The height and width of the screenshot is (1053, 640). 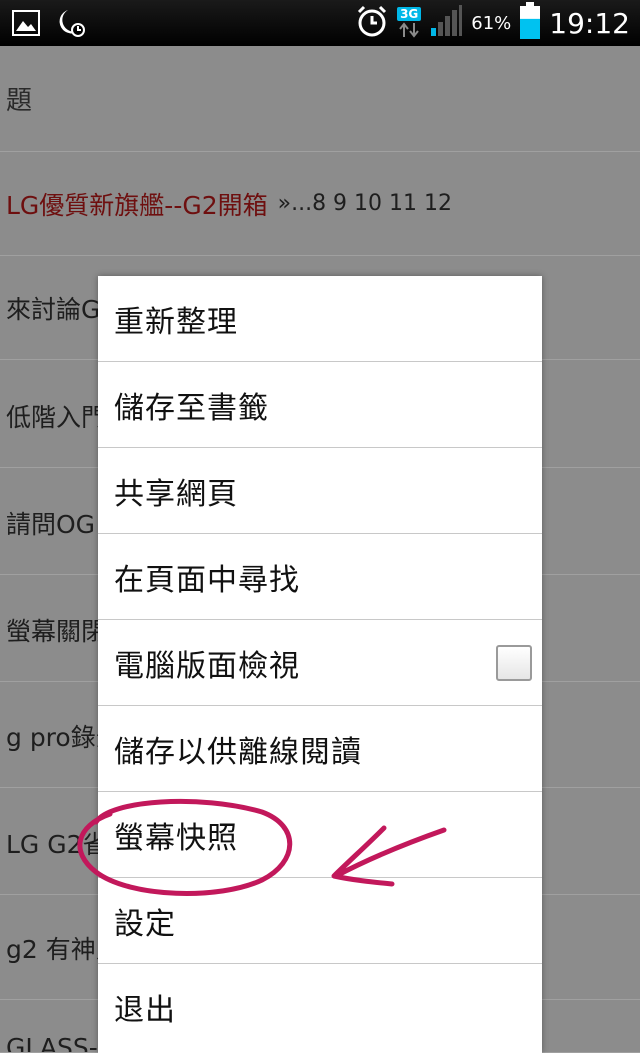 What do you see at coordinates (320, 577) in the screenshot?
I see `menu-item-find-in-page: 在頁面中尋找` at bounding box center [320, 577].